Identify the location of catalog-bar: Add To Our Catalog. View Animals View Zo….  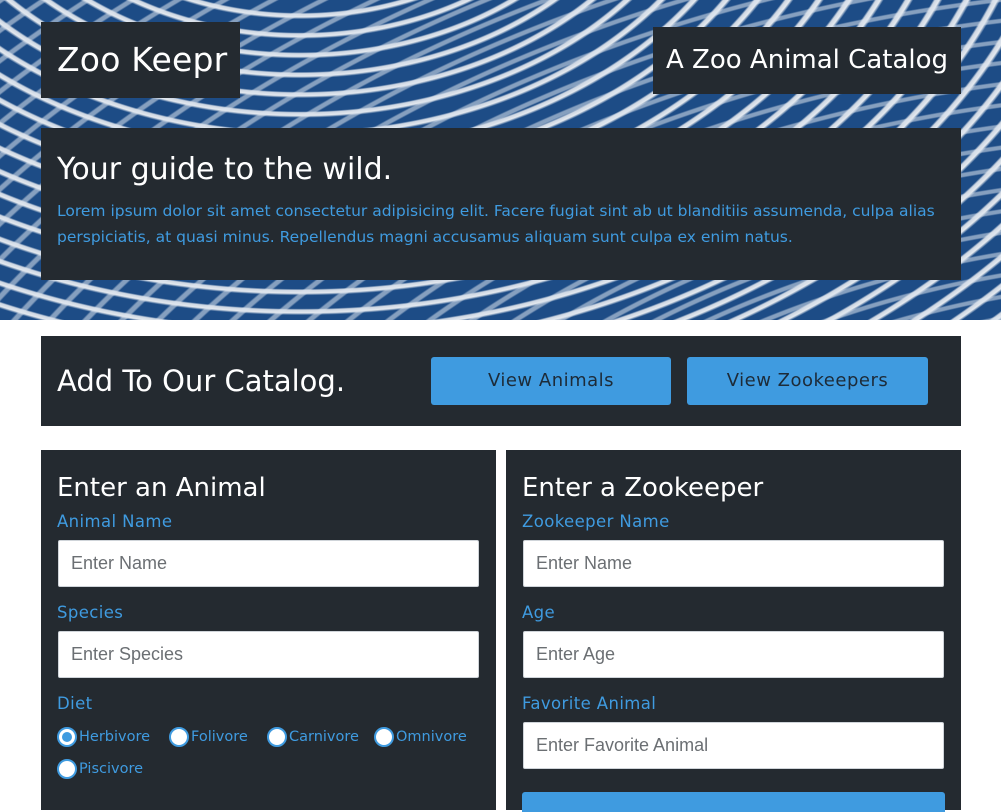
(501, 381).